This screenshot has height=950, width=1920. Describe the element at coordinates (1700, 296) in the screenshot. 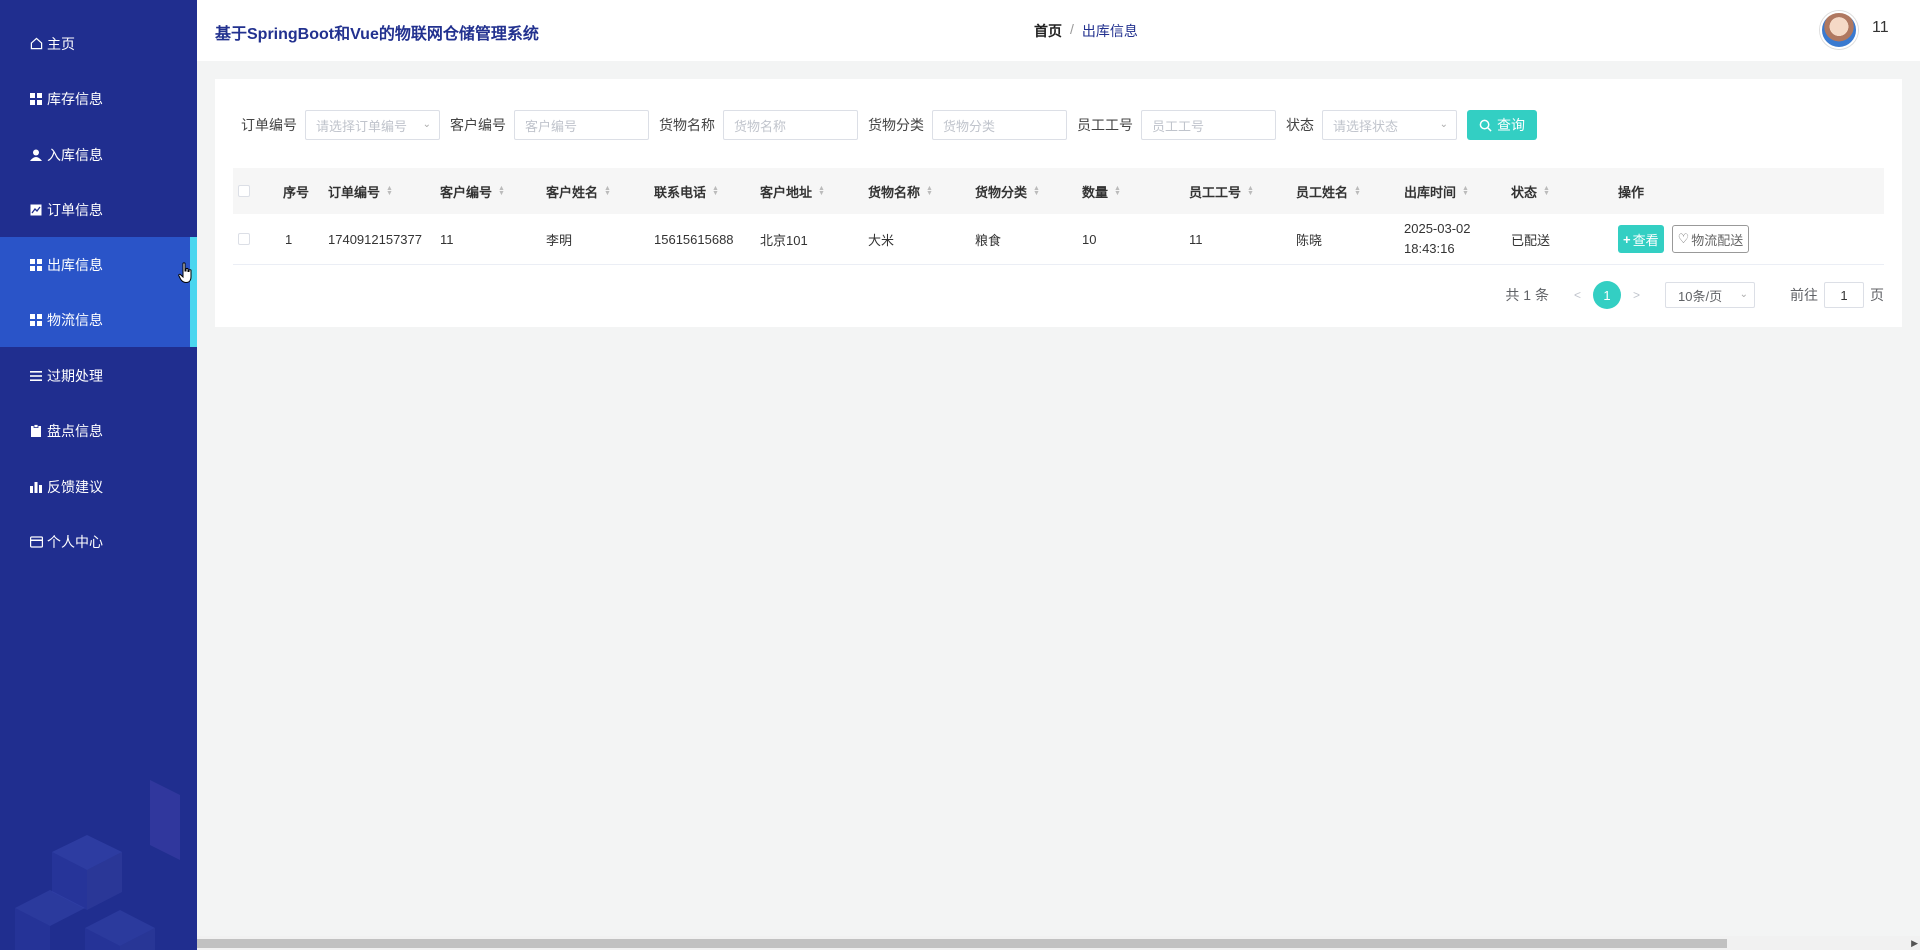

I see `page-size-value: 10条/页` at that location.